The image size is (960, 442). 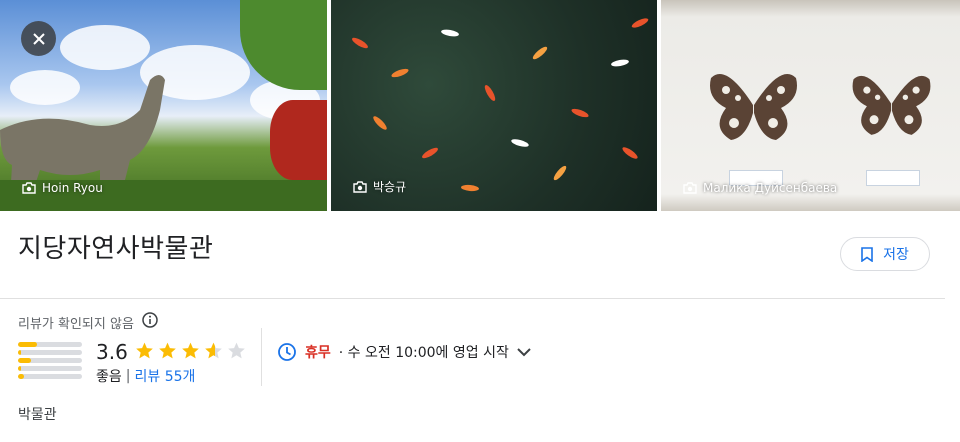 I want to click on unverified-label: 리뷰가 확인되지 않음, so click(x=76, y=324).